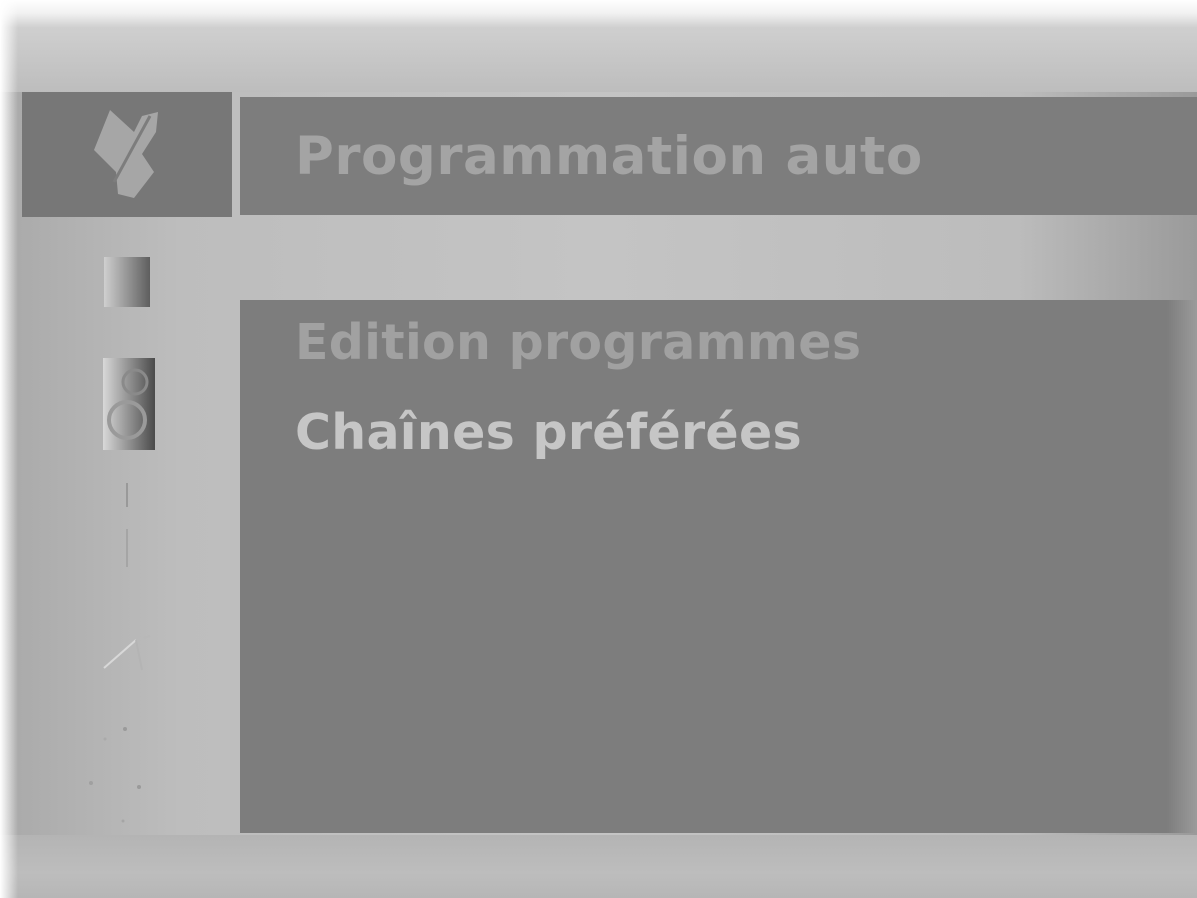 This screenshot has height=898, width=1197. I want to click on picture-icon, so click(127, 282).